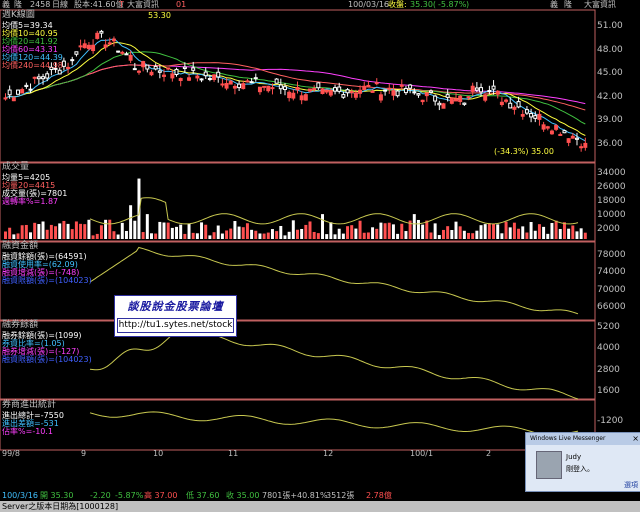 Image resolution: width=640 pixels, height=512 pixels. What do you see at coordinates (573, 457) in the screenshot?
I see `contact-name: Judy` at bounding box center [573, 457].